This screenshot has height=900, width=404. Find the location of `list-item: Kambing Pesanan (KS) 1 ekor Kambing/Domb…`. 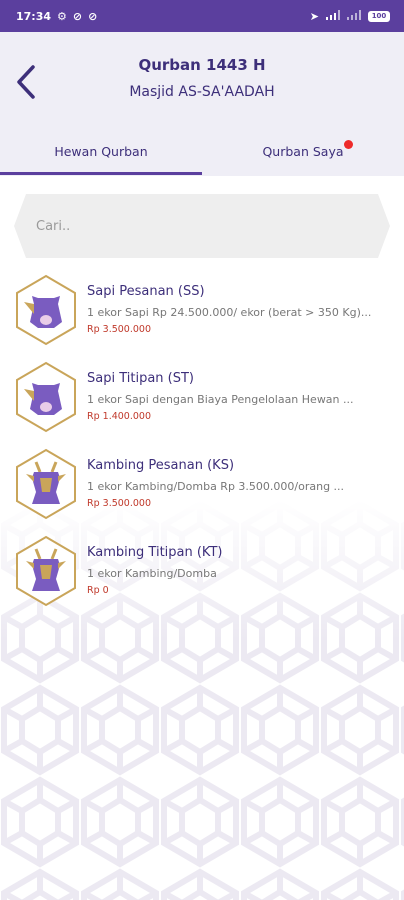

list-item: Kambing Pesanan (KS) 1 ekor Kambing/Domb… is located at coordinates (202, 489).